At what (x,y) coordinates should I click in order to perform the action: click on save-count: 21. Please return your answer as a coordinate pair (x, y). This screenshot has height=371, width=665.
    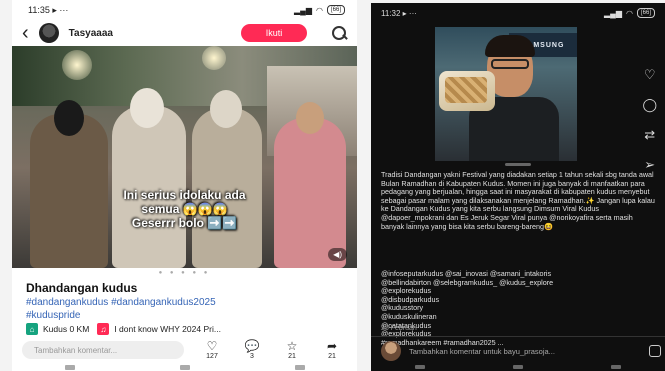
    Looking at the image, I should click on (292, 356).